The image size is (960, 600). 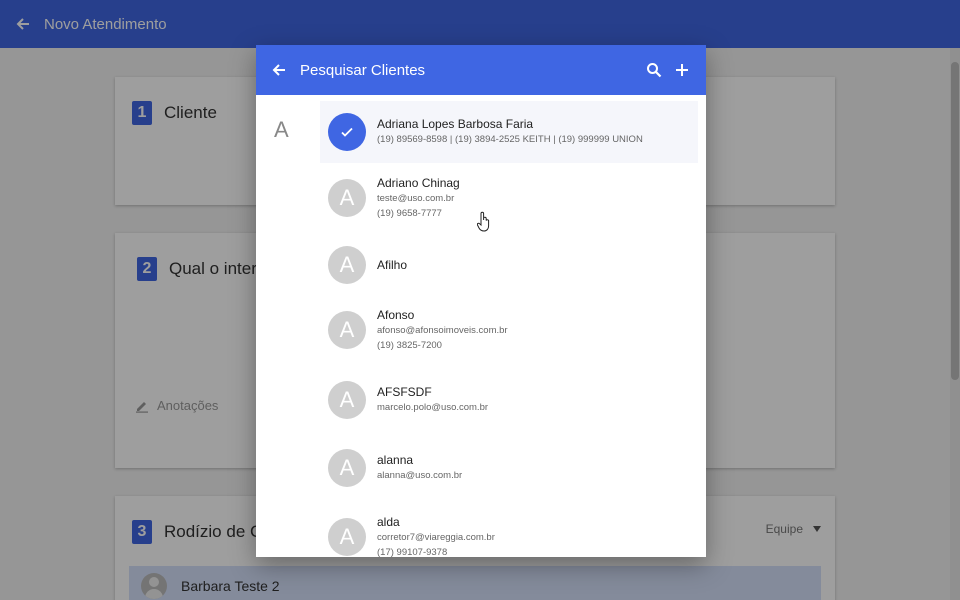 What do you see at coordinates (396, 314) in the screenshot?
I see `client-name: Afonso` at bounding box center [396, 314].